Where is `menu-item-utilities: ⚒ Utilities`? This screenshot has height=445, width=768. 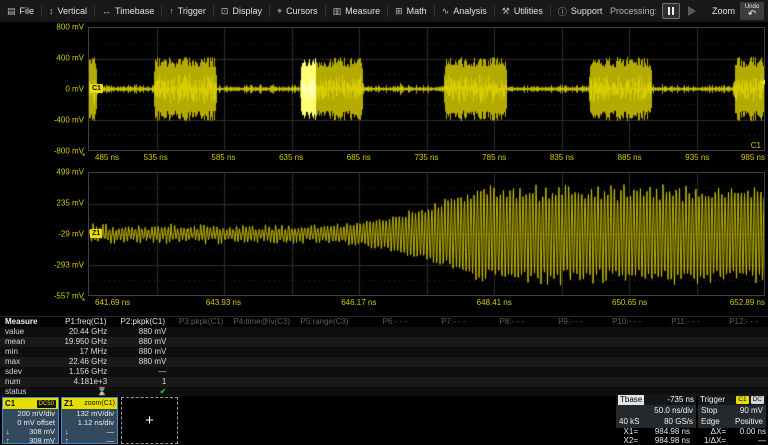
menu-item-utilities: ⚒ Utilities is located at coordinates (522, 11).